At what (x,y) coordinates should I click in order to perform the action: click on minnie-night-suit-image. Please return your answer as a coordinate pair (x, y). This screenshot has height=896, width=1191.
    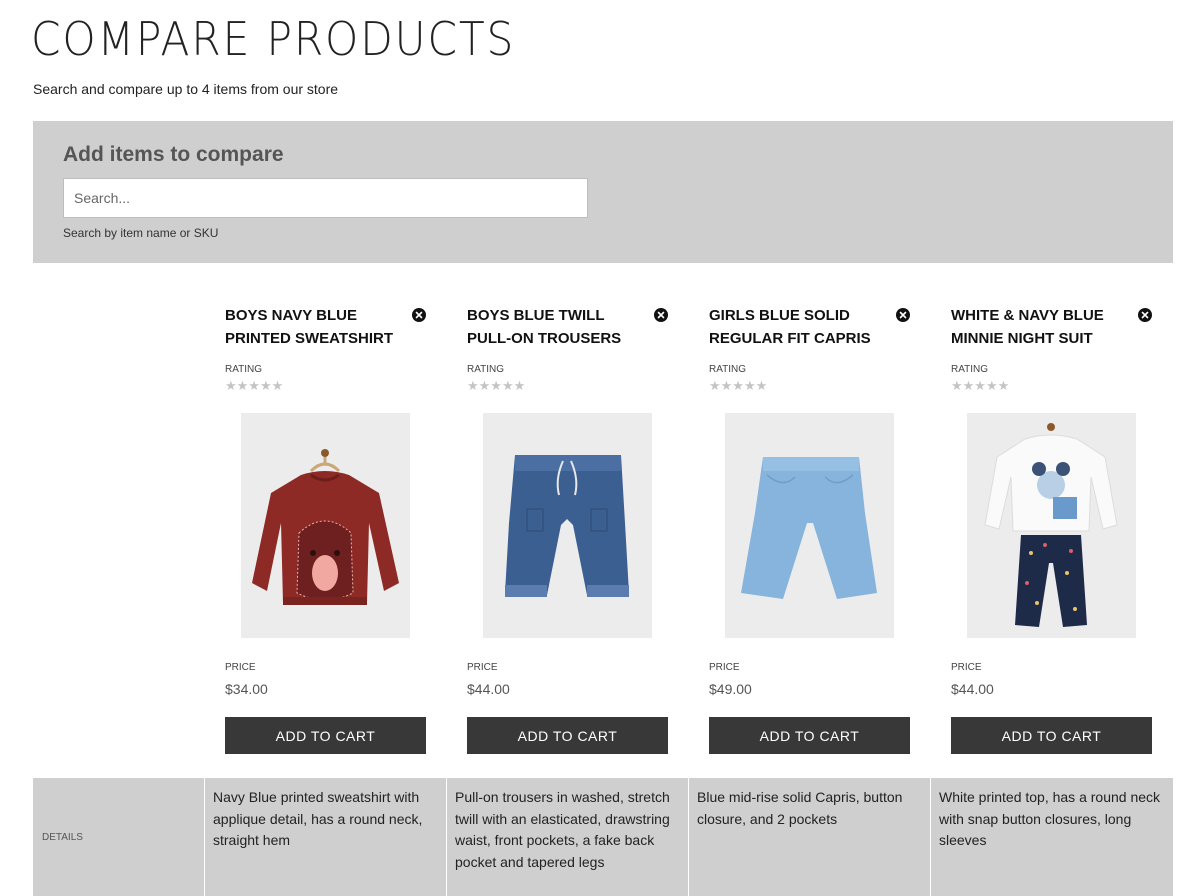
    Looking at the image, I should click on (1051, 525).